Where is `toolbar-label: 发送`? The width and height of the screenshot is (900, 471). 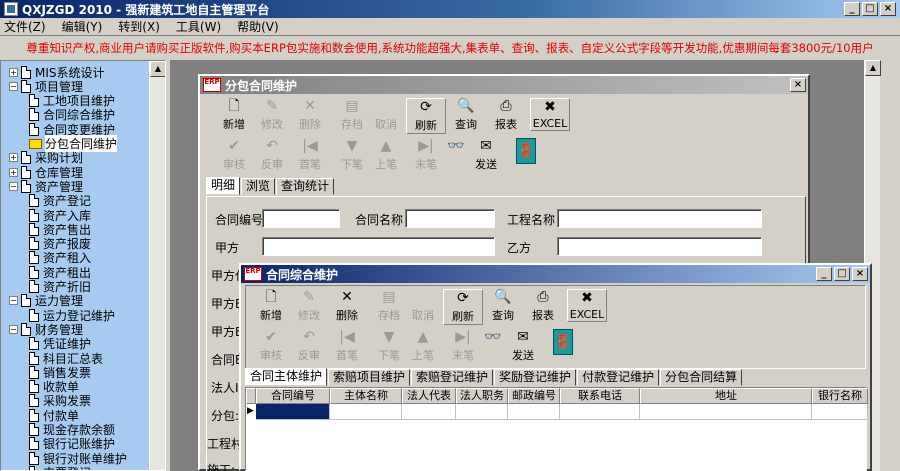
toolbar-label: 发送 is located at coordinates (486, 164).